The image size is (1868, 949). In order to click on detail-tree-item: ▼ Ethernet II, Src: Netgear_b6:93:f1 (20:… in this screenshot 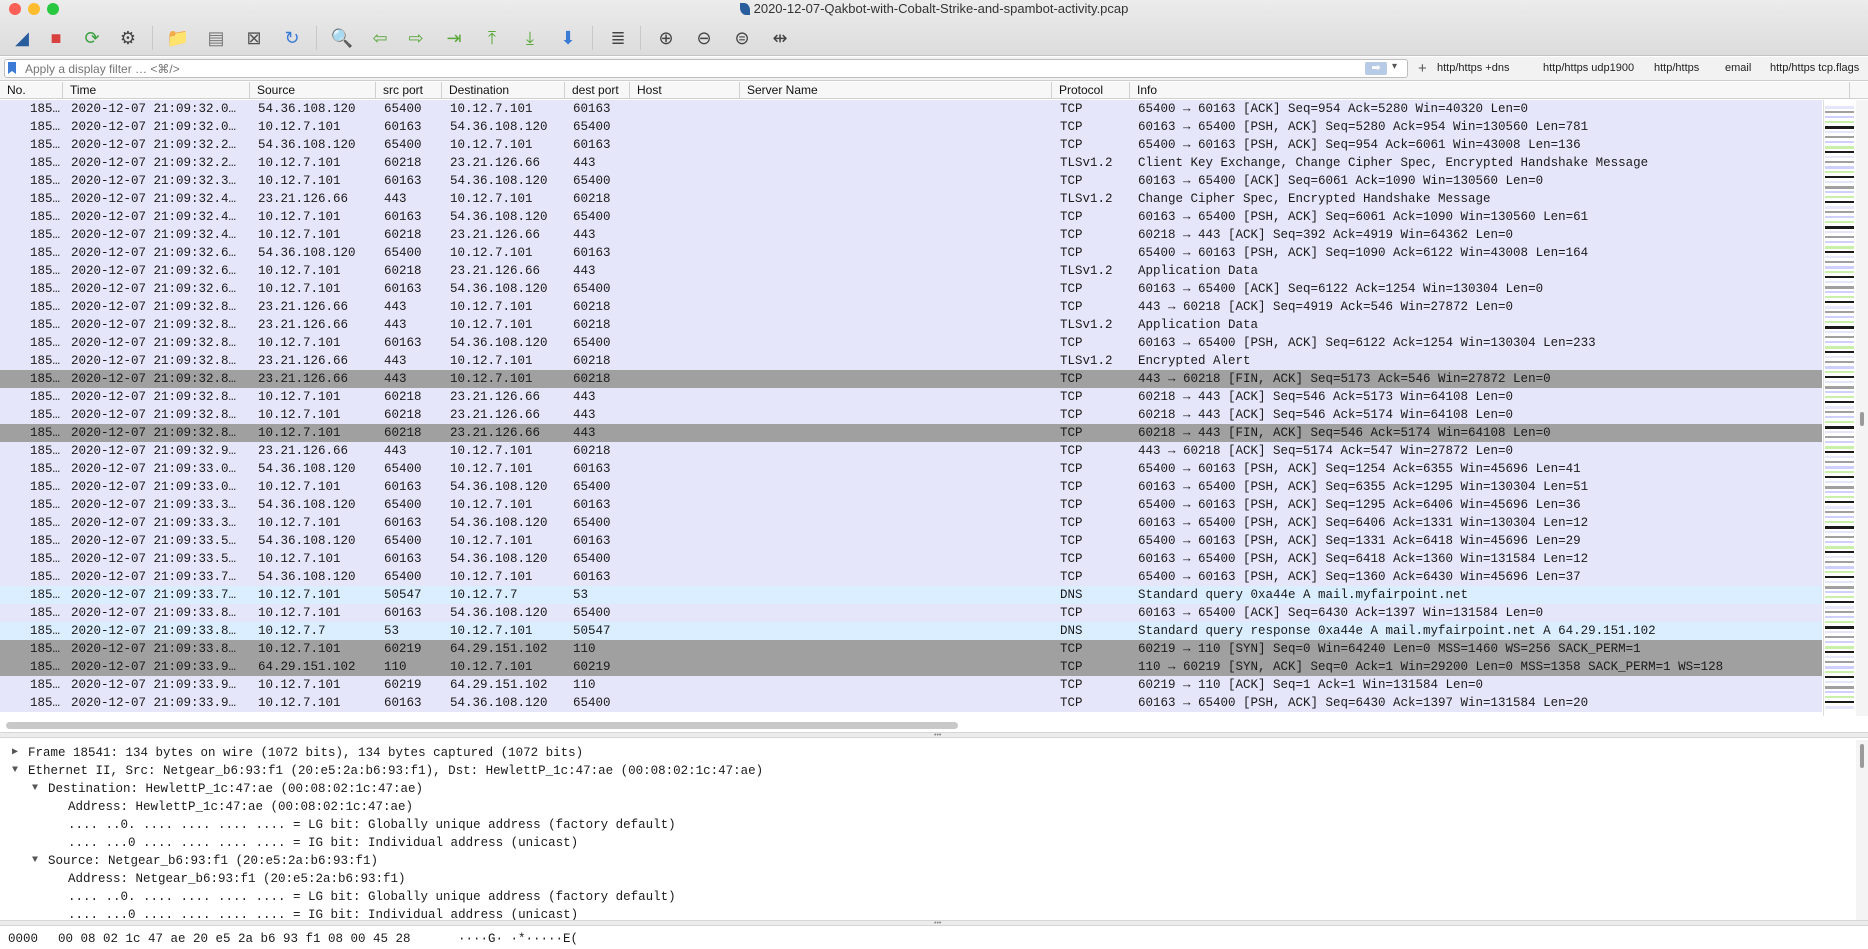, I will do `click(925, 771)`.